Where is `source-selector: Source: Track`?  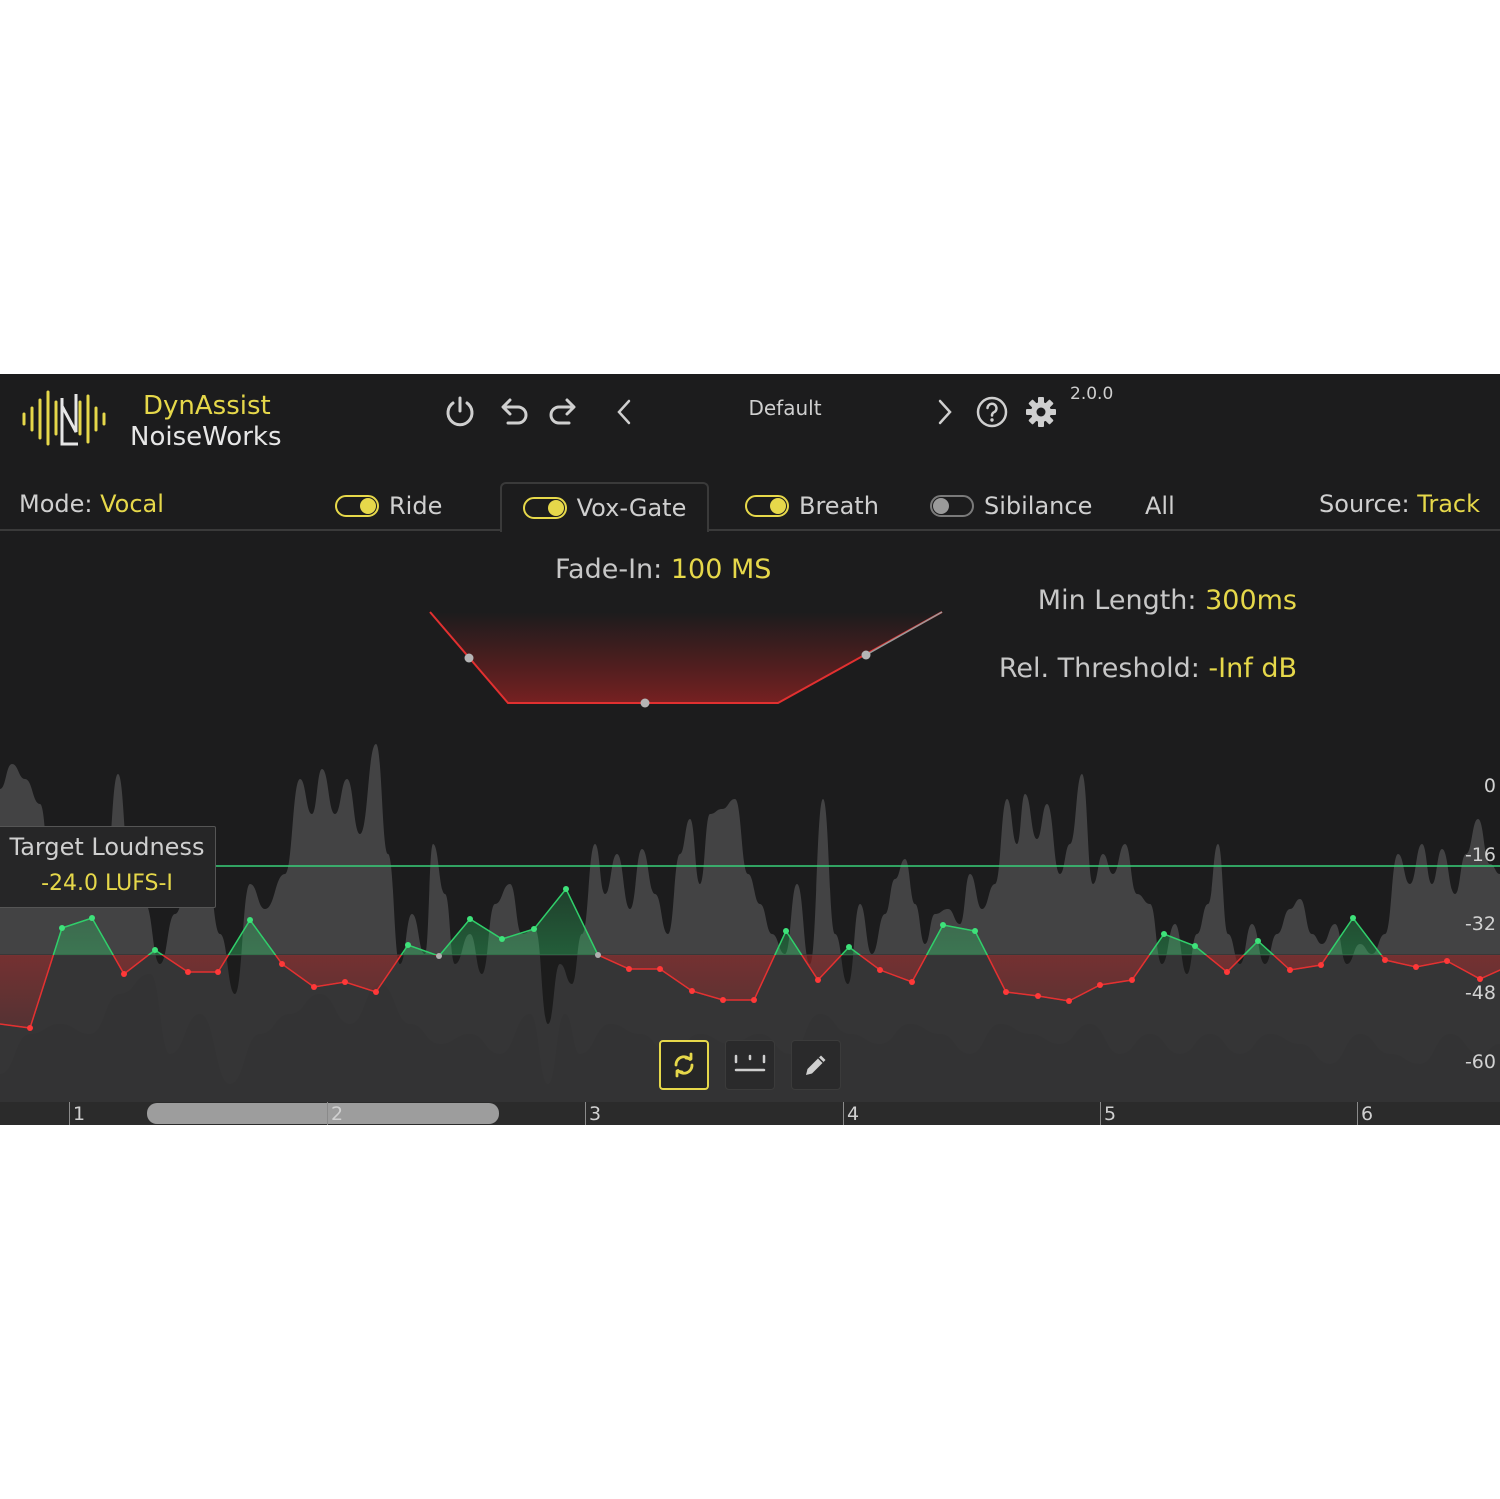
source-selector: Source: Track is located at coordinates (1399, 504).